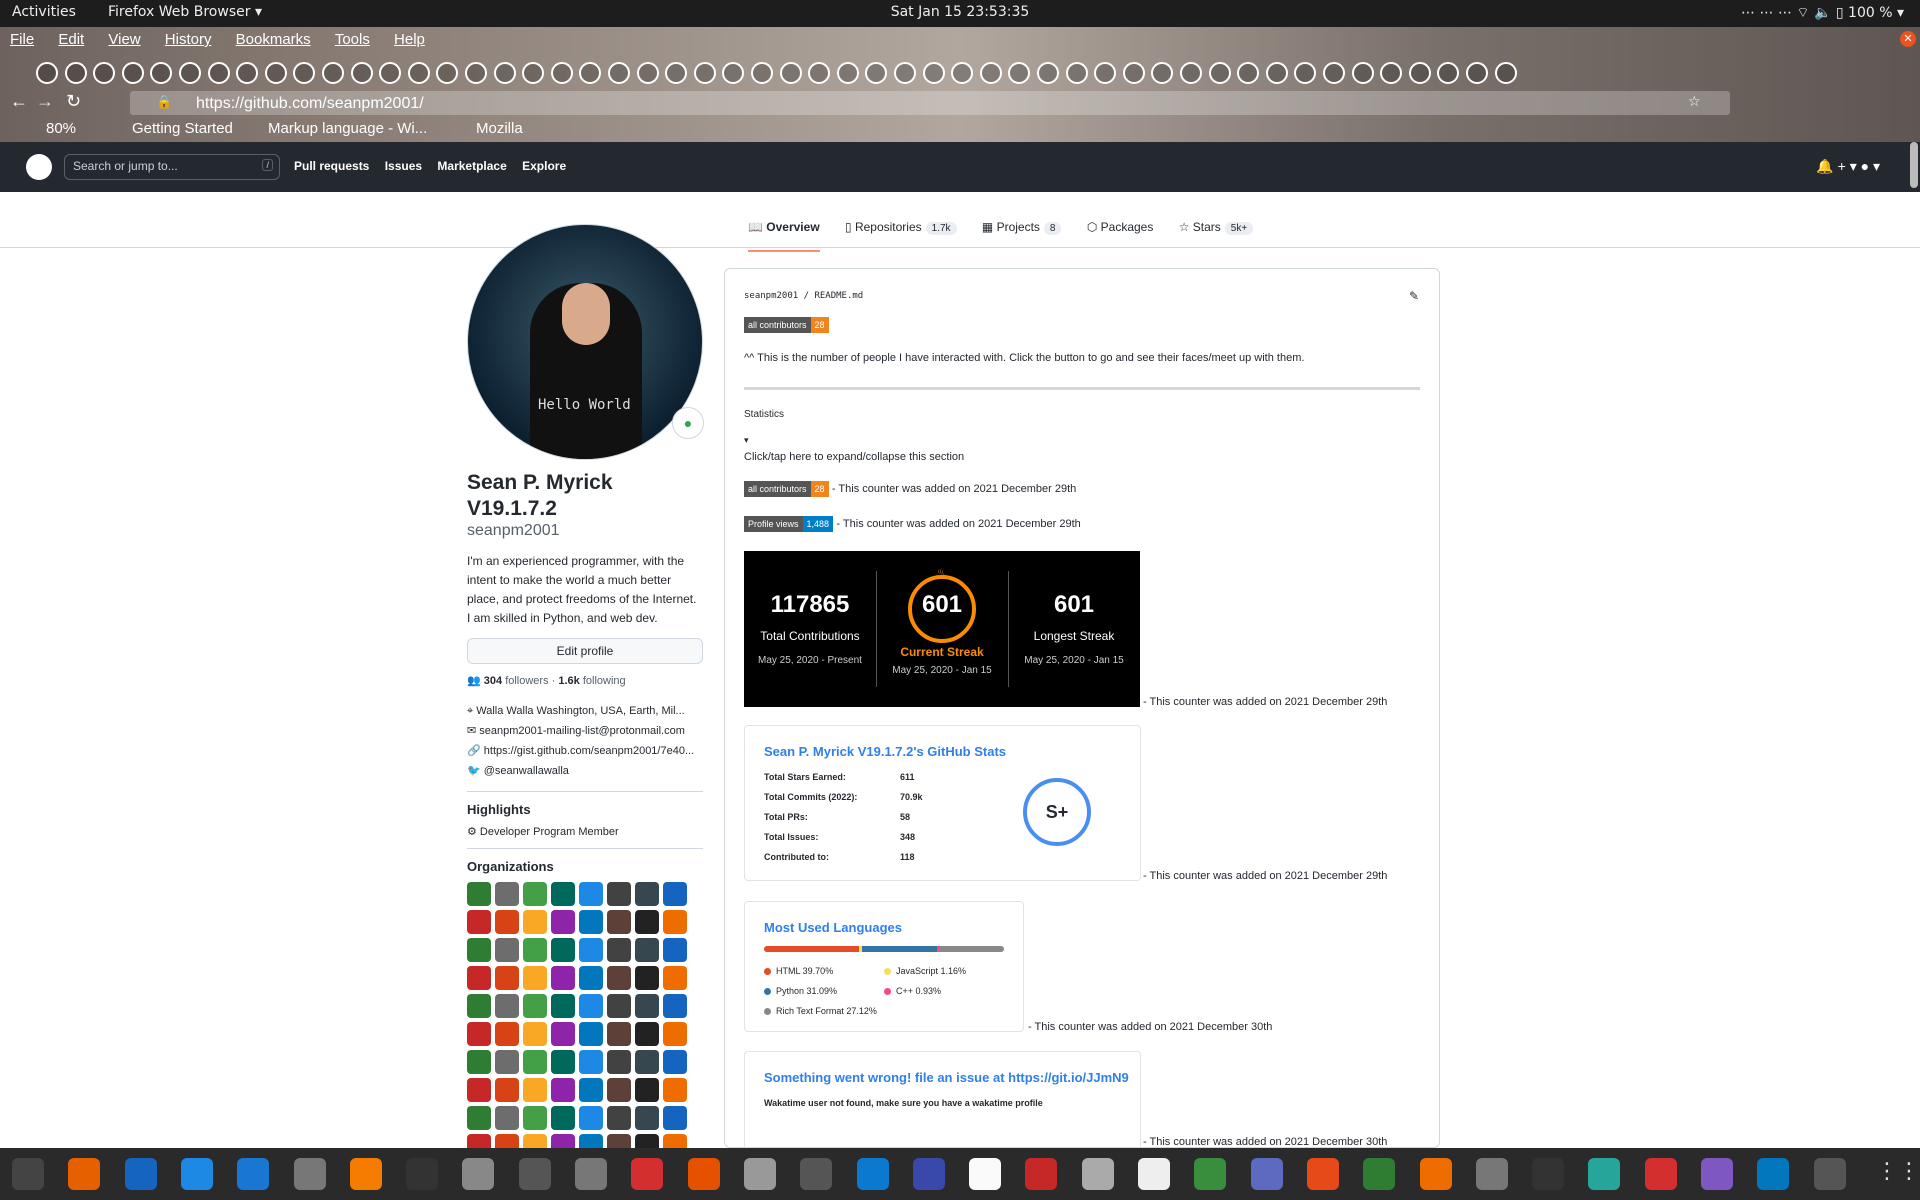 The width and height of the screenshot is (1920, 1200). What do you see at coordinates (1908, 39) in the screenshot?
I see `close-window-icon: ✕` at bounding box center [1908, 39].